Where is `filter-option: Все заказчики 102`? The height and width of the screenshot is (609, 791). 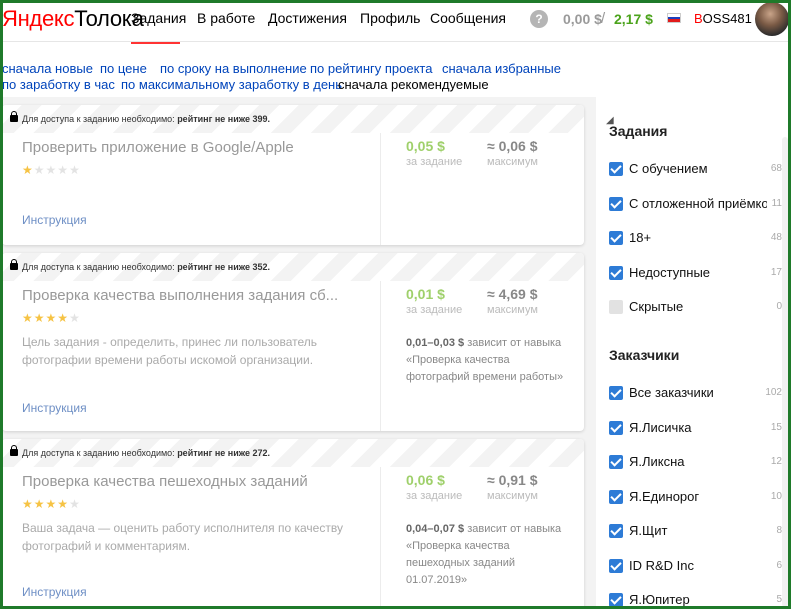 filter-option: Все заказчики 102 is located at coordinates (695, 394).